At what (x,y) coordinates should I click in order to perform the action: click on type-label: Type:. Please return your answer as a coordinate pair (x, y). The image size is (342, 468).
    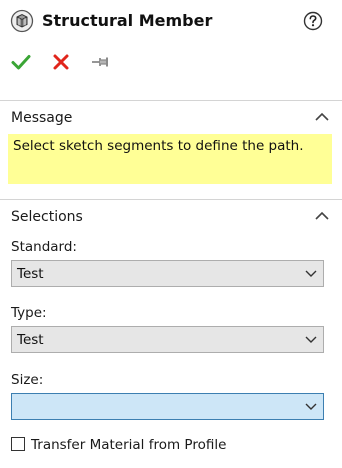
    Looking at the image, I should click on (29, 313).